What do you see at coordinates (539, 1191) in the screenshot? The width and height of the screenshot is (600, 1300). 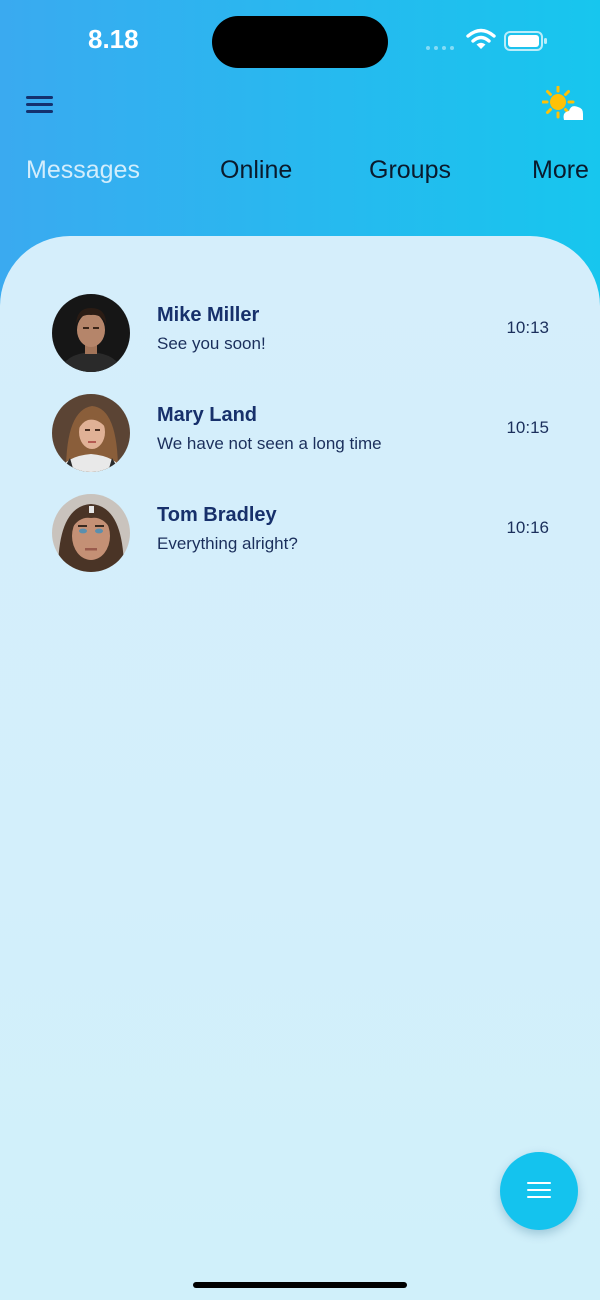 I see `floating-menu-button` at bounding box center [539, 1191].